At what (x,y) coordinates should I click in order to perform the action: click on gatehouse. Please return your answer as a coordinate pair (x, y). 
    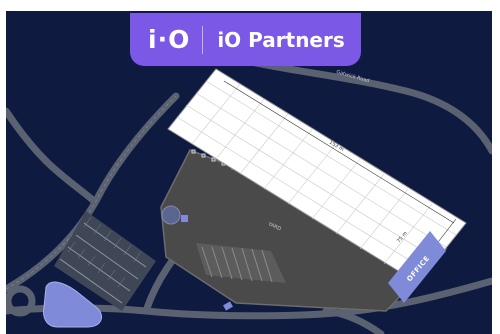
    Looking at the image, I should click on (171, 215).